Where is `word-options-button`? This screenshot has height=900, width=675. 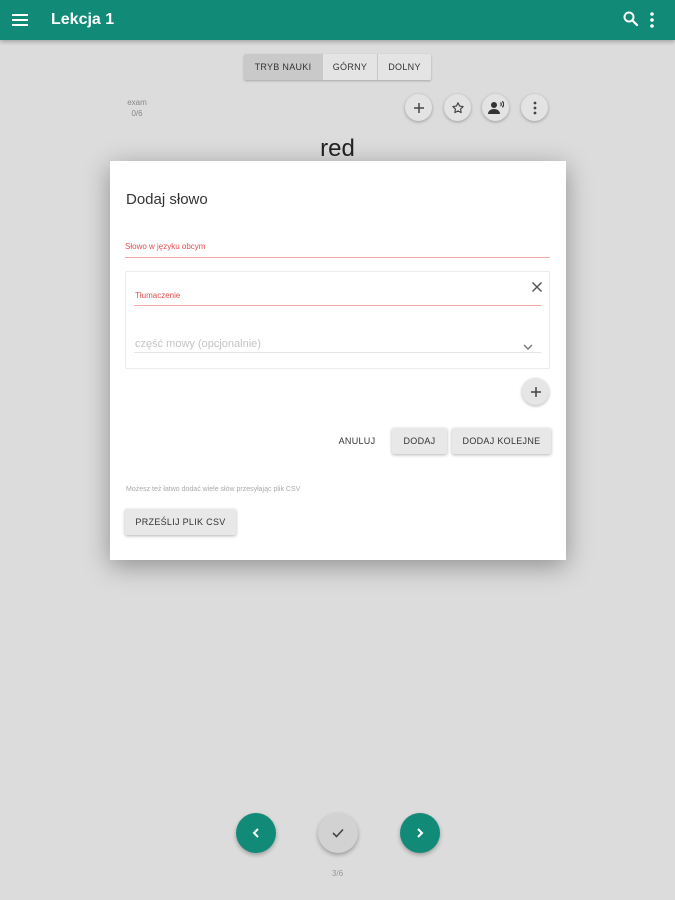 word-options-button is located at coordinates (534, 107).